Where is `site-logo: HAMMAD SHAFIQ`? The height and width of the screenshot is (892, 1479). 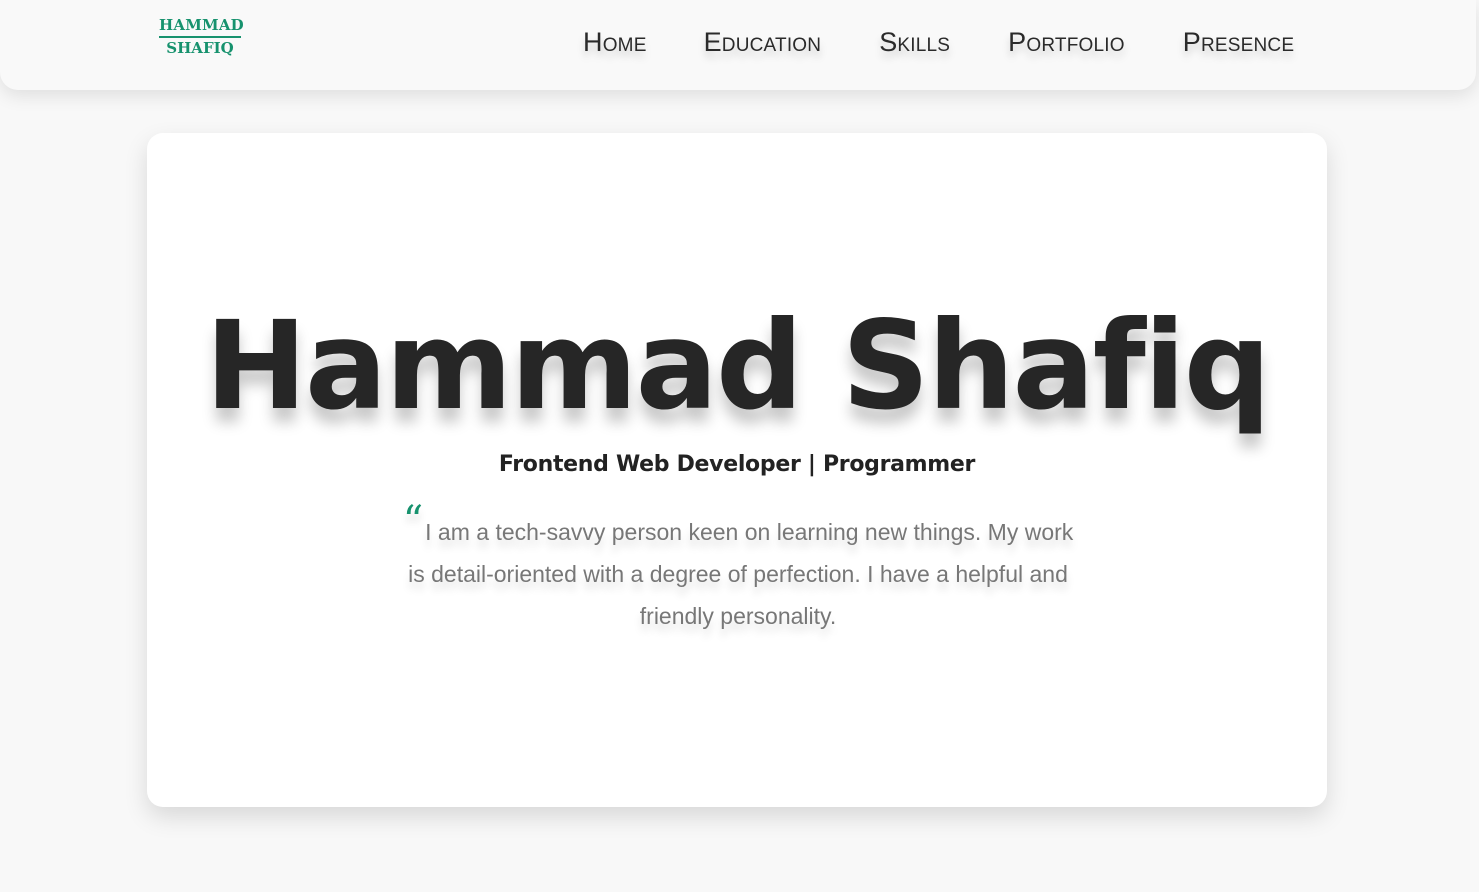
site-logo: HAMMAD SHAFIQ is located at coordinates (201, 42).